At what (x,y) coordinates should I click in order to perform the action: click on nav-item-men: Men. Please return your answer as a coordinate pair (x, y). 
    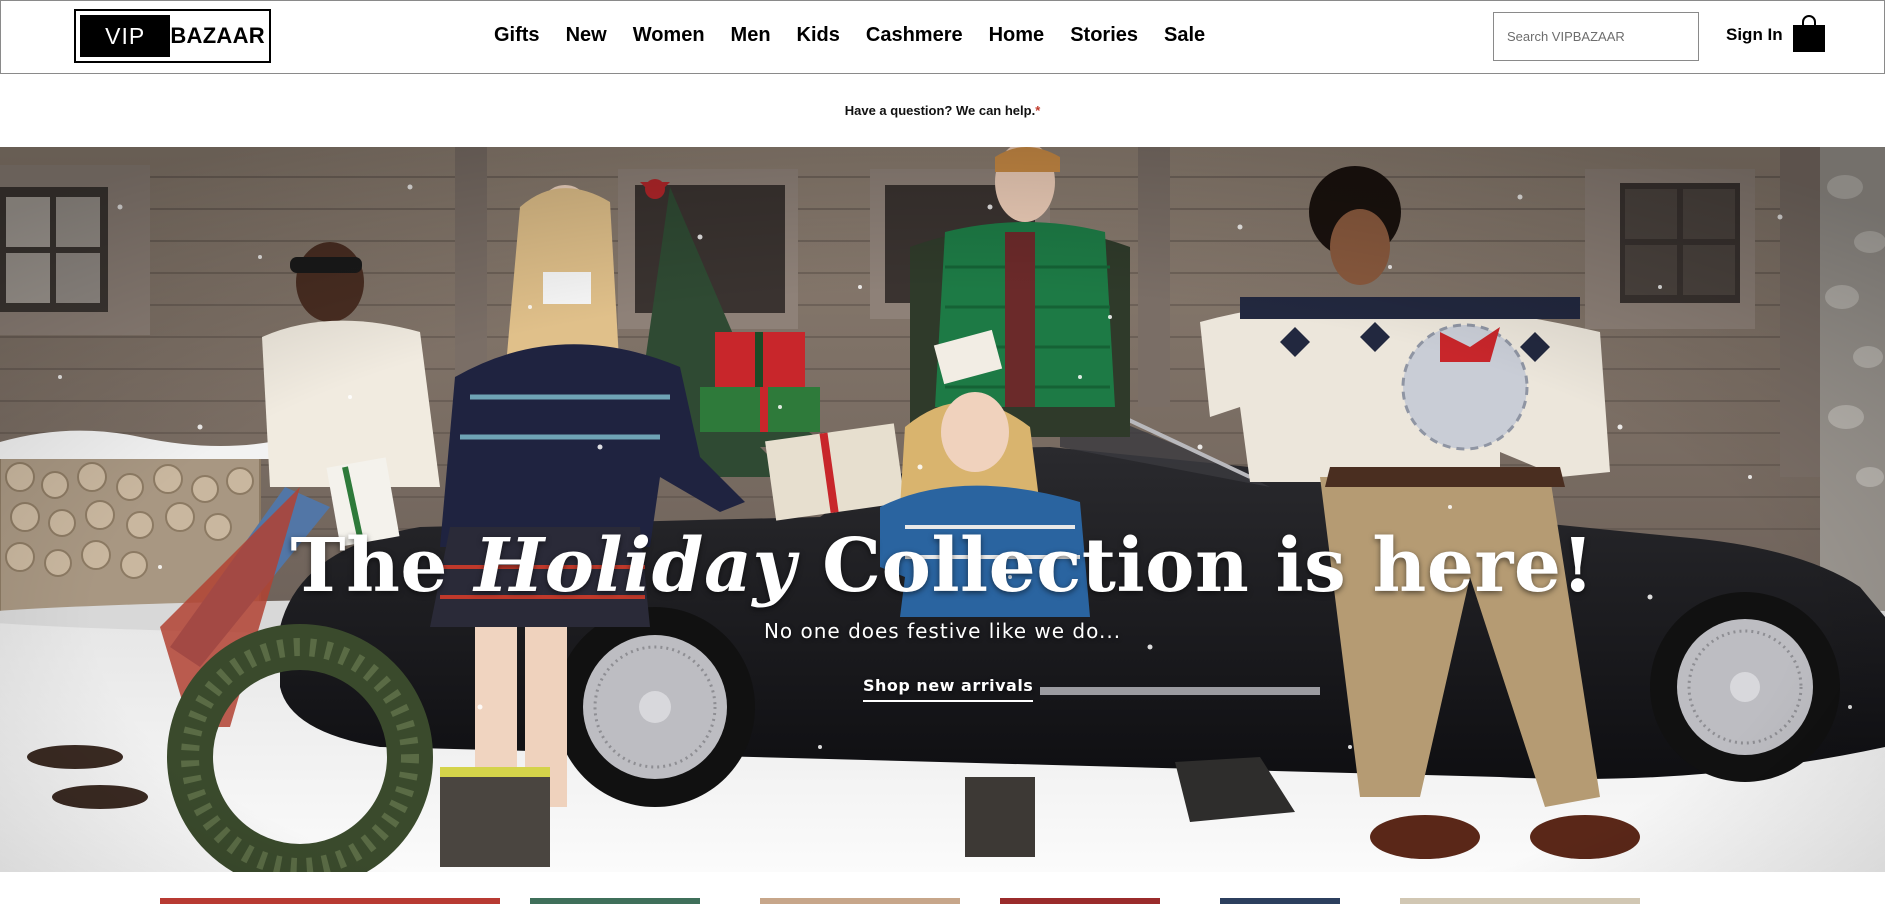
    Looking at the image, I should click on (751, 36).